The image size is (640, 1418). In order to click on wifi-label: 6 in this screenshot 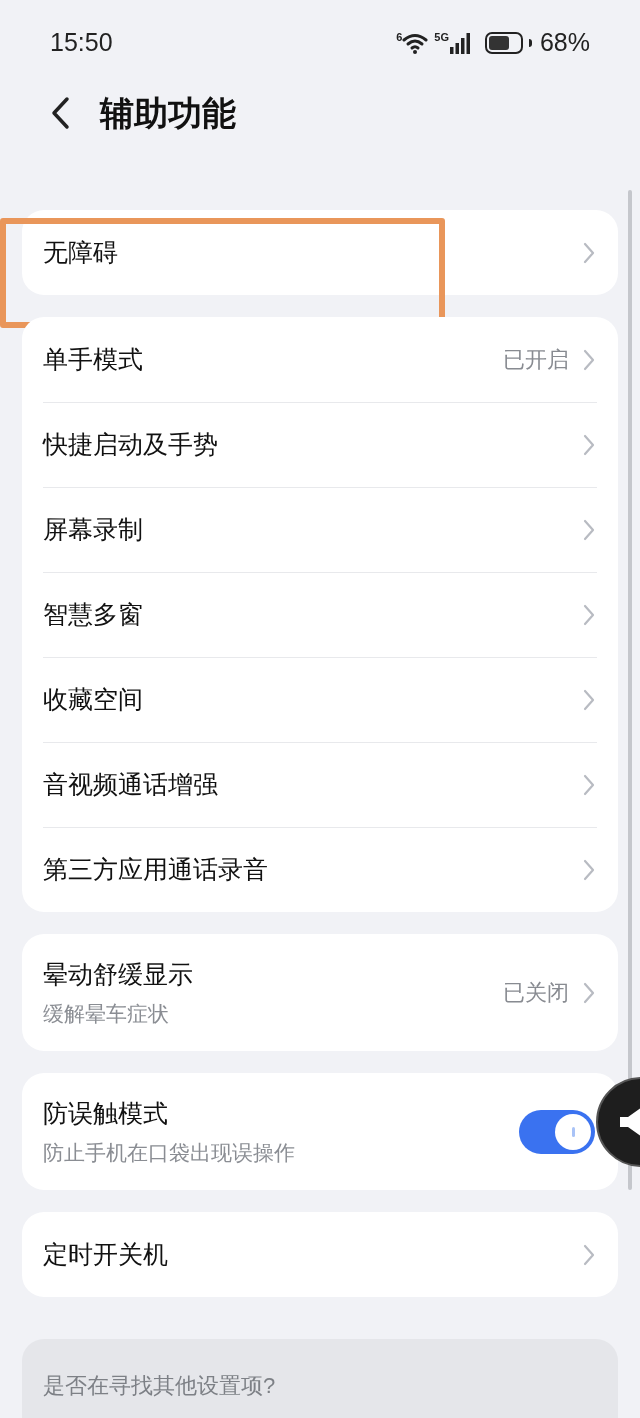, I will do `click(399, 37)`.